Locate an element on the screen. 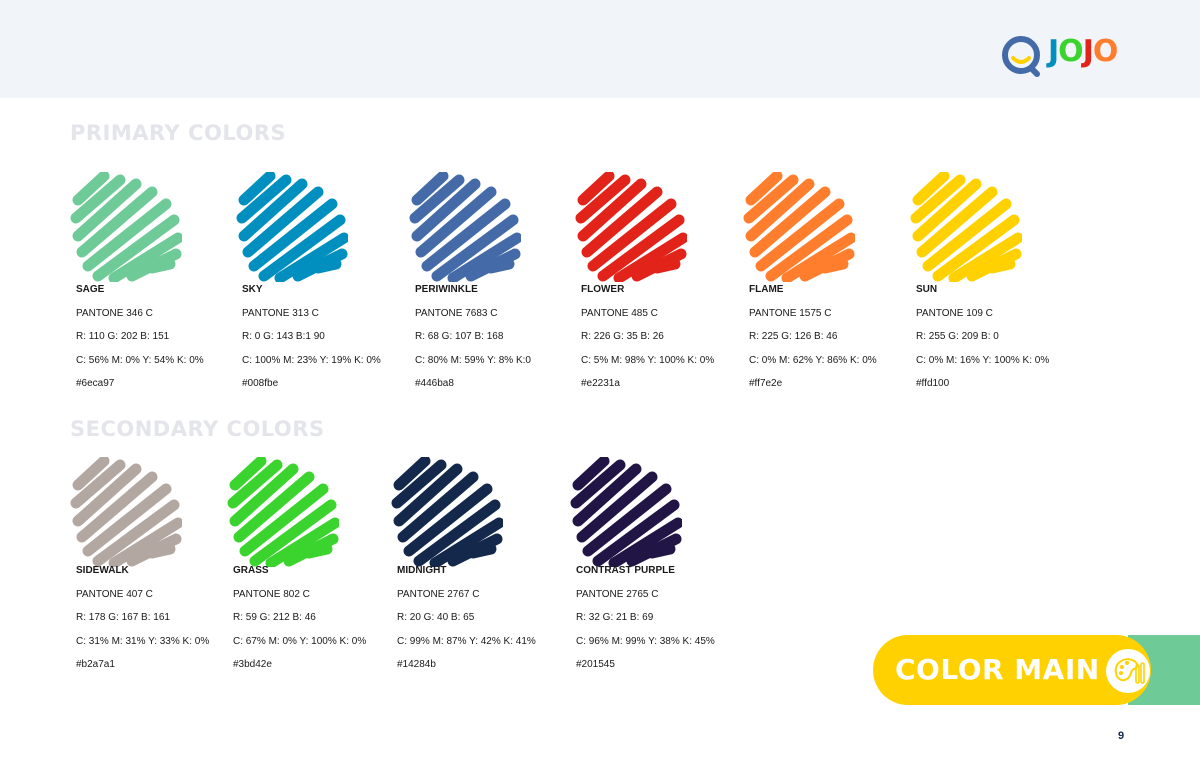  pantone-code: PANTONE 407 C is located at coordinates (114, 594).